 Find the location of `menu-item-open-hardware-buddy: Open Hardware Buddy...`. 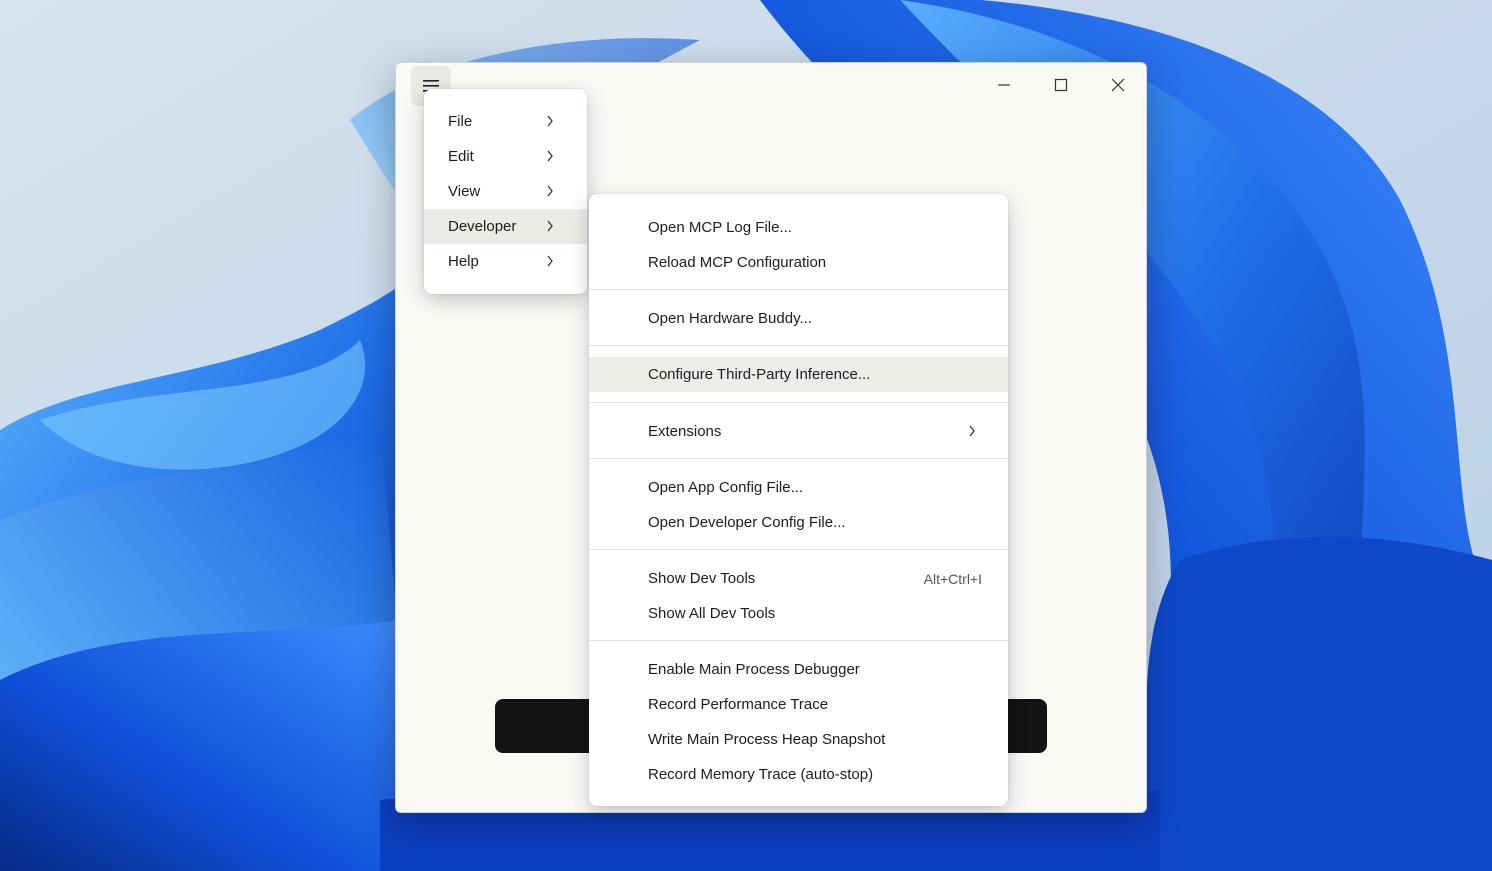

menu-item-open-hardware-buddy: Open Hardware Buddy... is located at coordinates (798, 318).